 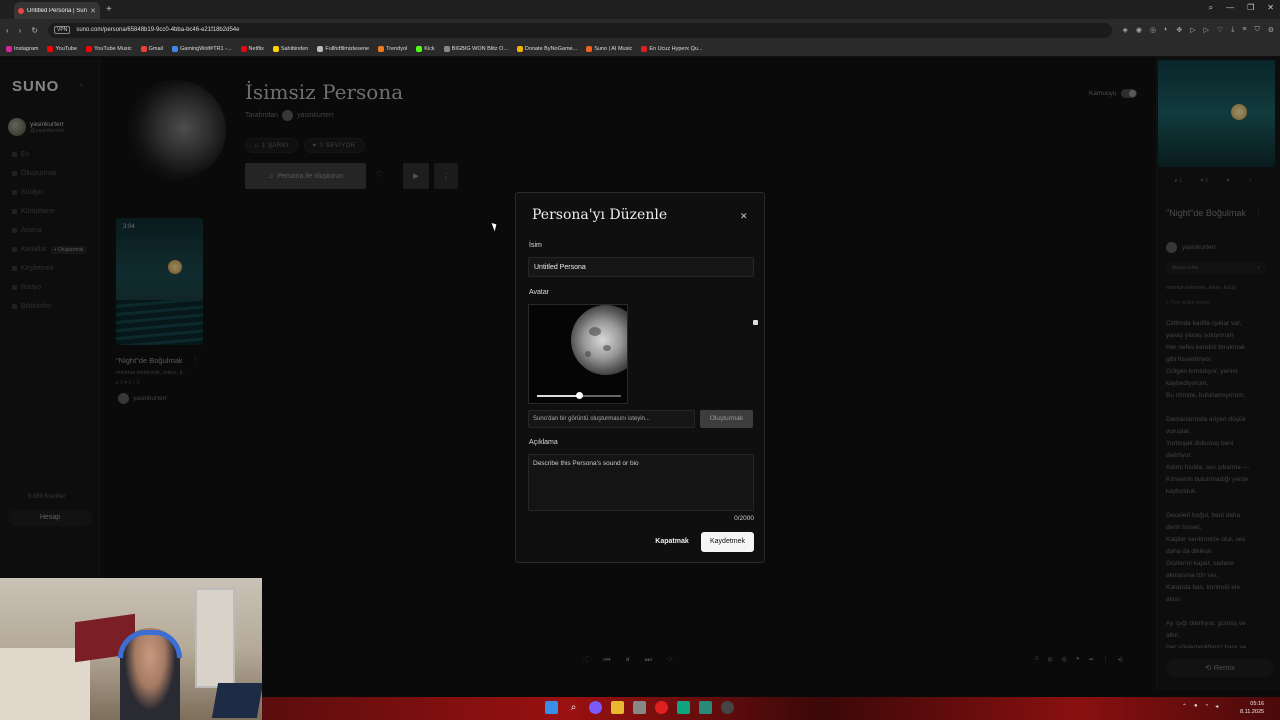 I want to click on name-label: İsim, so click(x=535, y=245).